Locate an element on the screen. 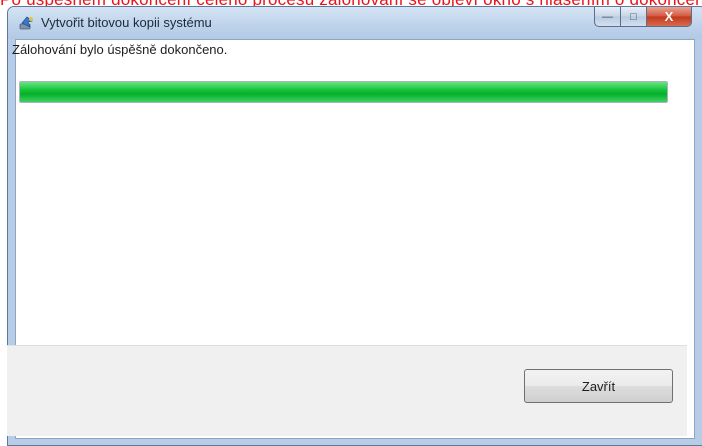  completion-message: Zálohování bylo úspěšně dokončeno. is located at coordinates (120, 49).